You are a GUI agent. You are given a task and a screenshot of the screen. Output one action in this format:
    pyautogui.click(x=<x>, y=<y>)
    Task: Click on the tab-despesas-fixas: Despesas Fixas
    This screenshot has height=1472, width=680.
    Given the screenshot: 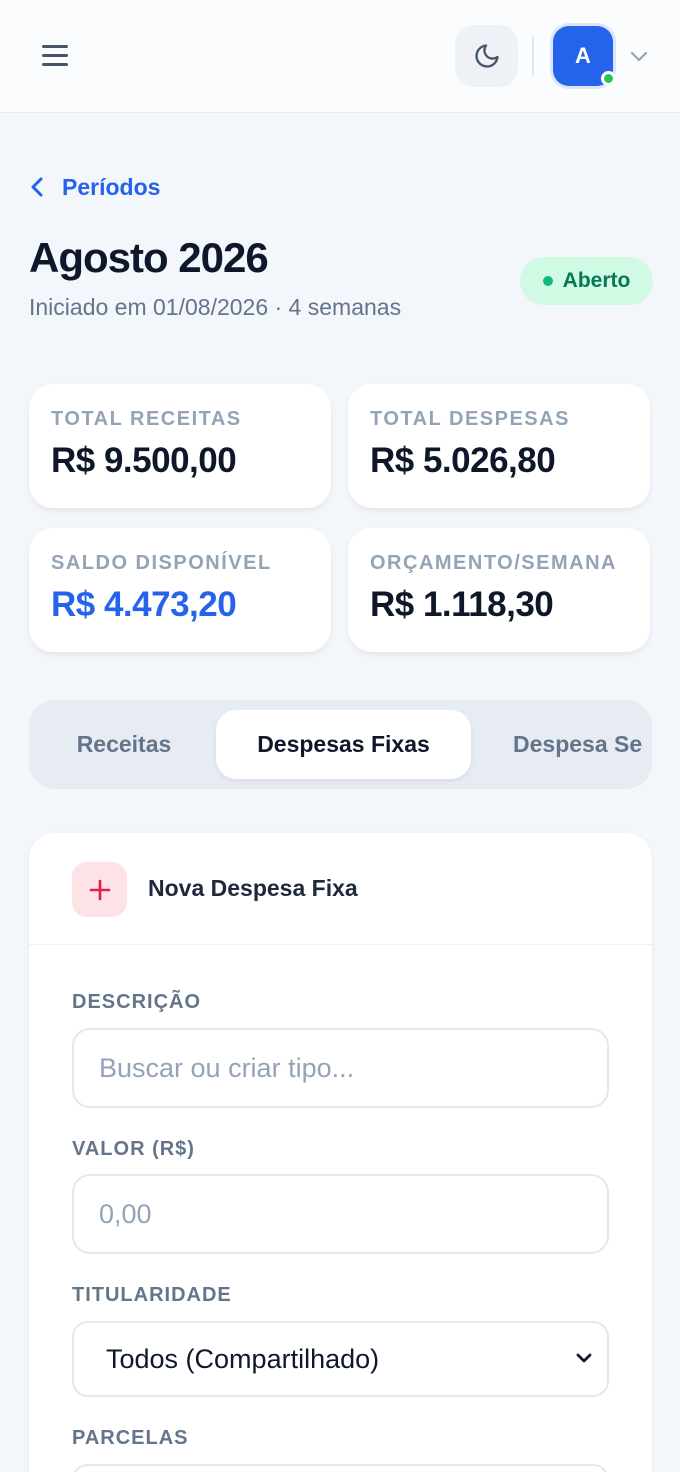 What is the action you would take?
    pyautogui.click(x=343, y=744)
    